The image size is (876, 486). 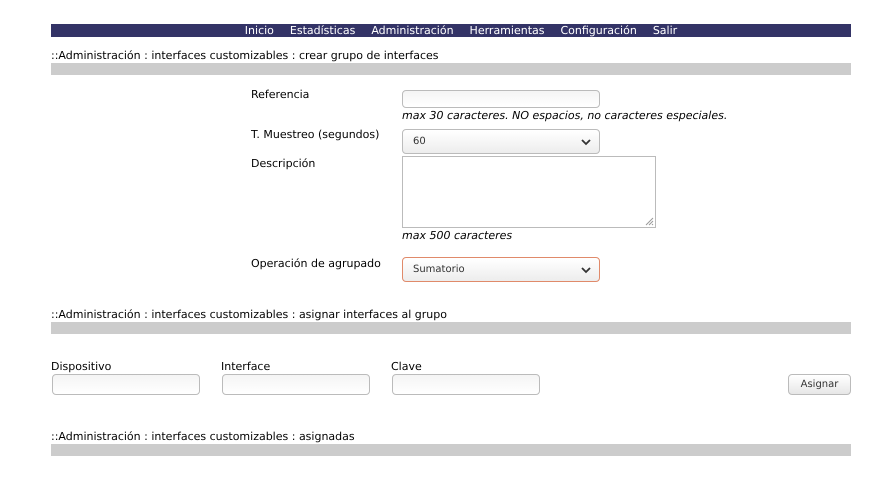 What do you see at coordinates (283, 164) in the screenshot?
I see `field-label: Descripción` at bounding box center [283, 164].